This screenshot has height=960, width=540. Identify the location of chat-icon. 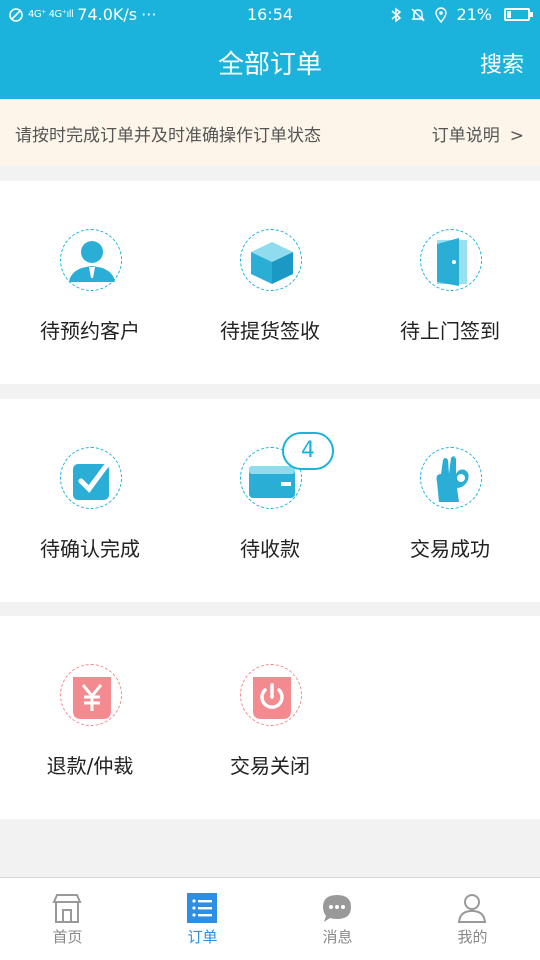
(337, 908).